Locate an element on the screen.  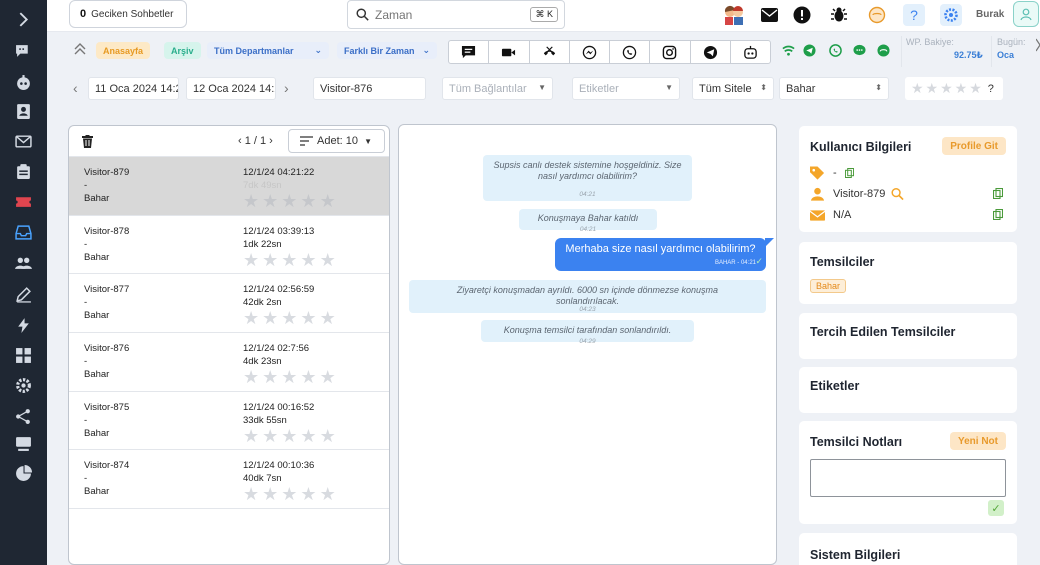
note-textarea is located at coordinates (908, 478).